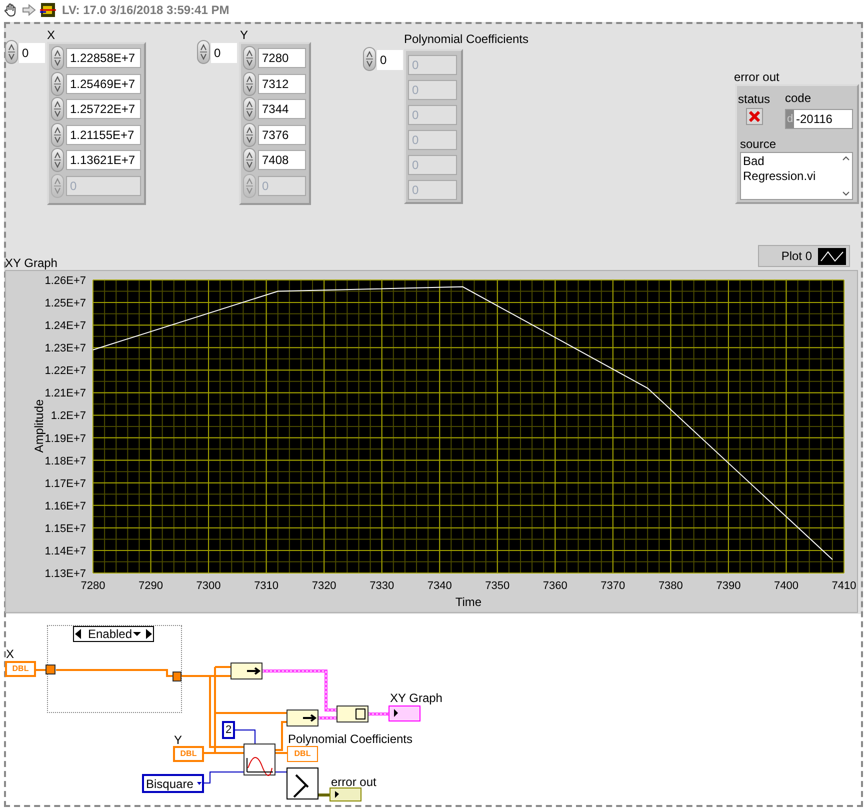 Image resolution: width=865 pixels, height=809 pixels. What do you see at coordinates (758, 144) in the screenshot?
I see `source-label: source` at bounding box center [758, 144].